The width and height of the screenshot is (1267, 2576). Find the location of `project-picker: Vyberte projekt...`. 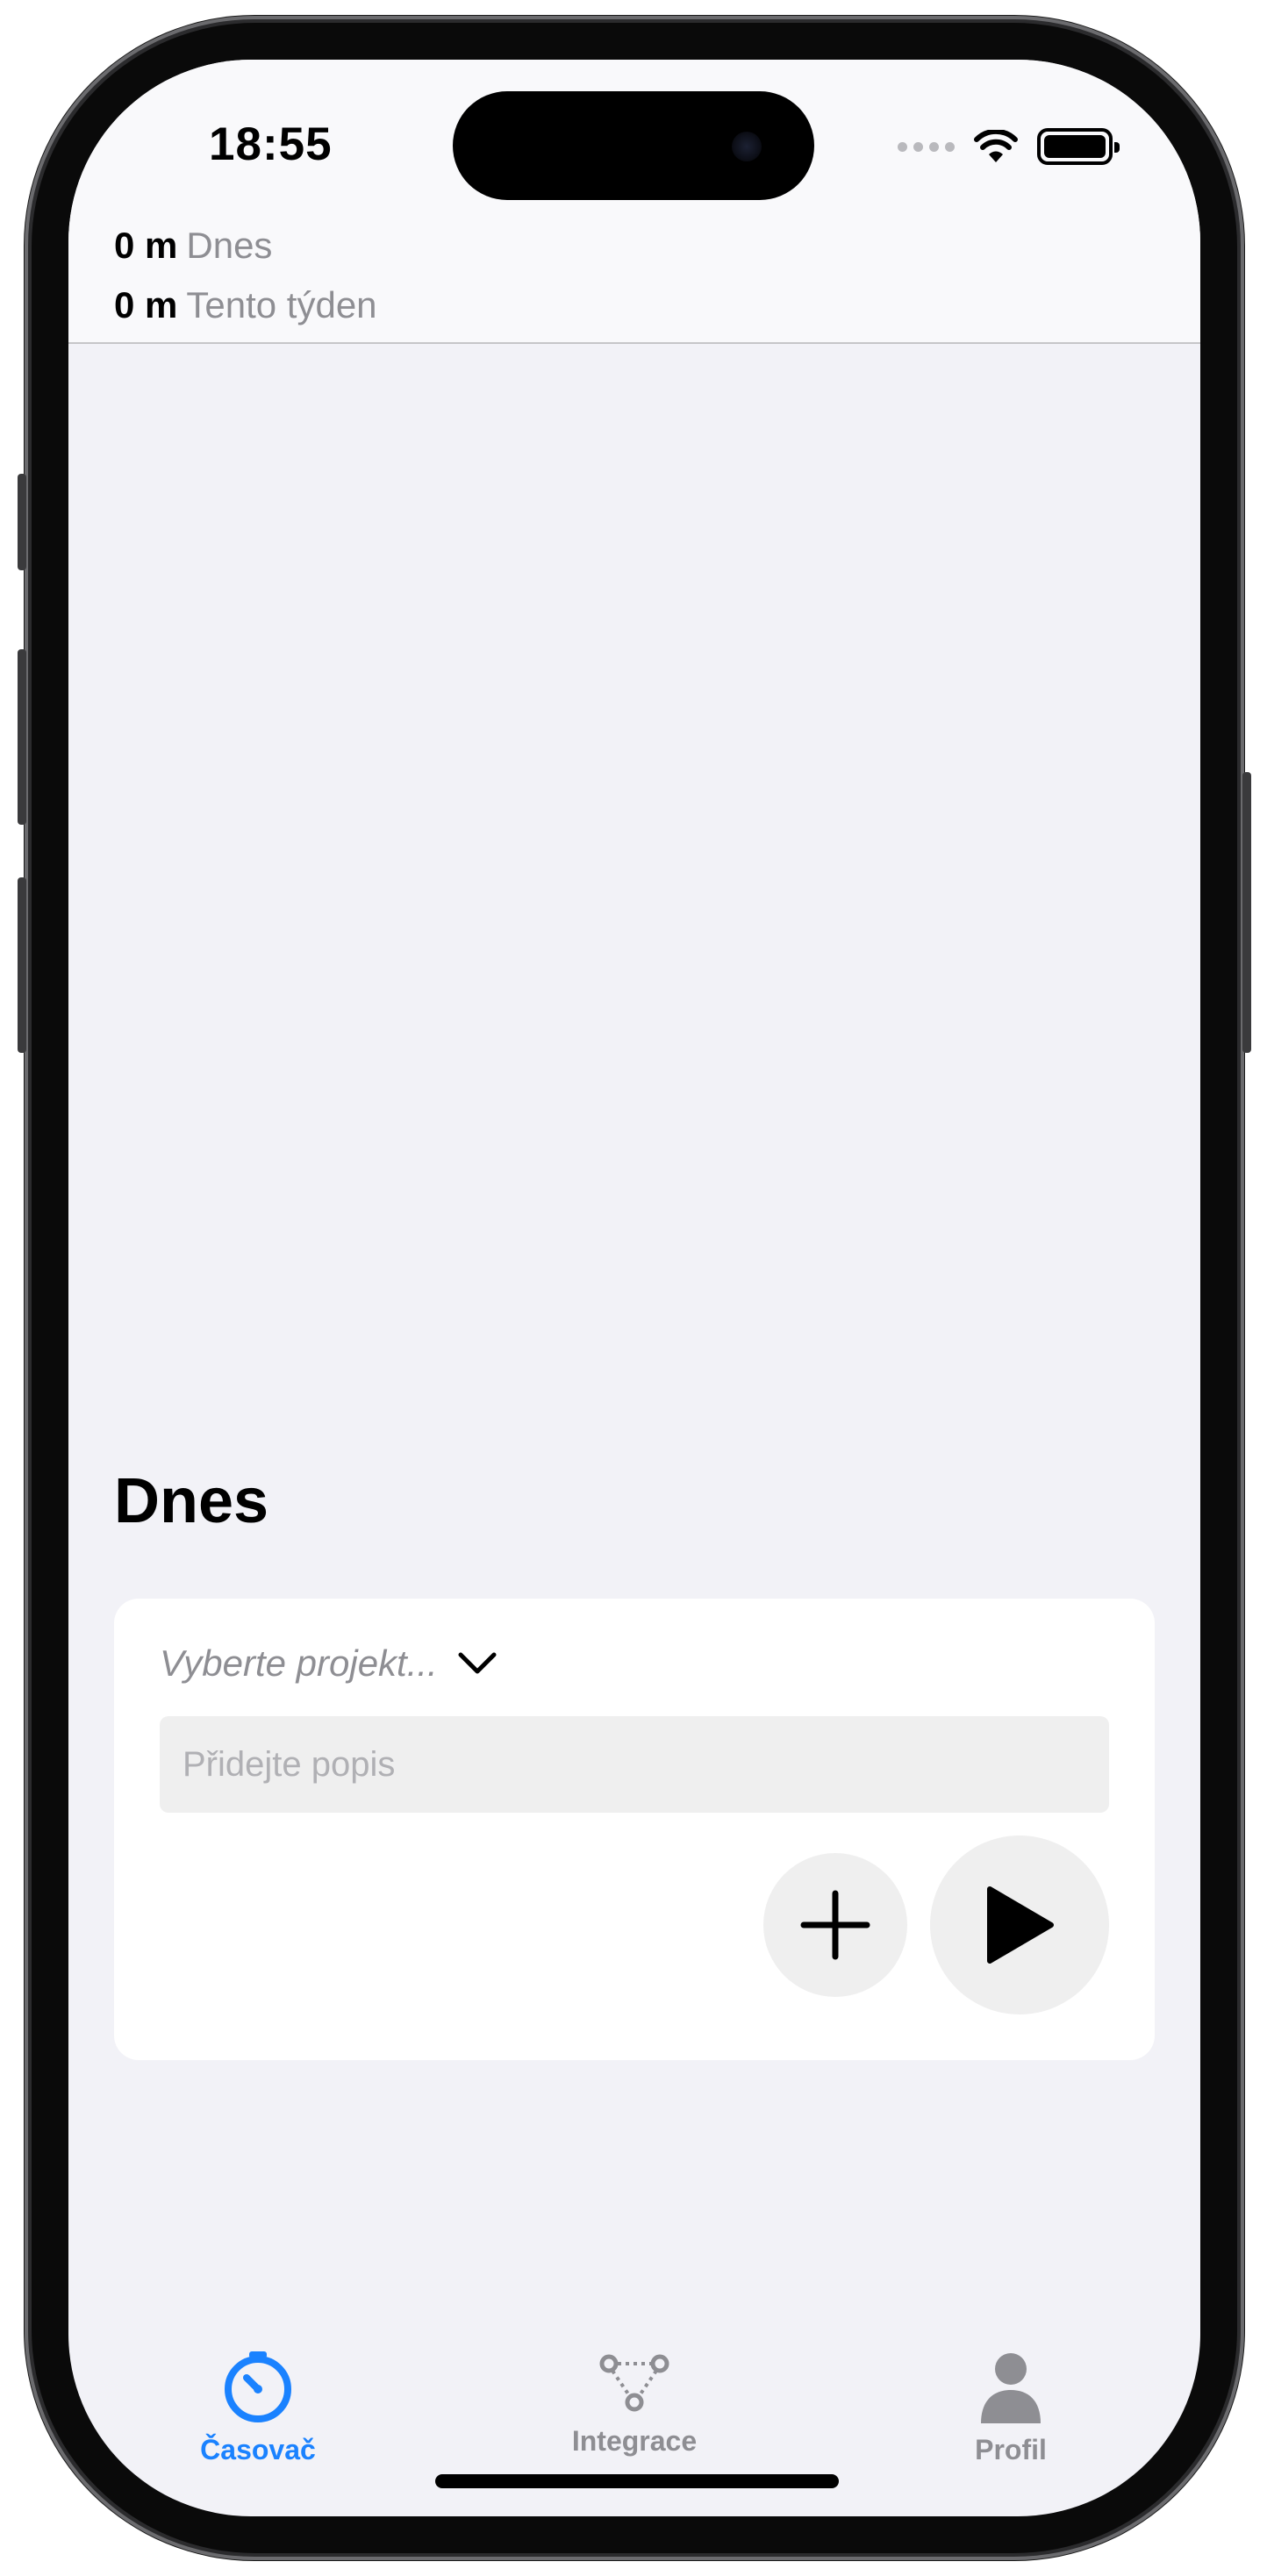

project-picker: Vyberte projekt... is located at coordinates (328, 1663).